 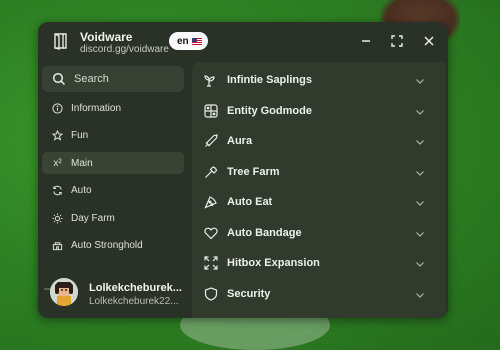 What do you see at coordinates (183, 41) in the screenshot?
I see `language-code: en` at bounding box center [183, 41].